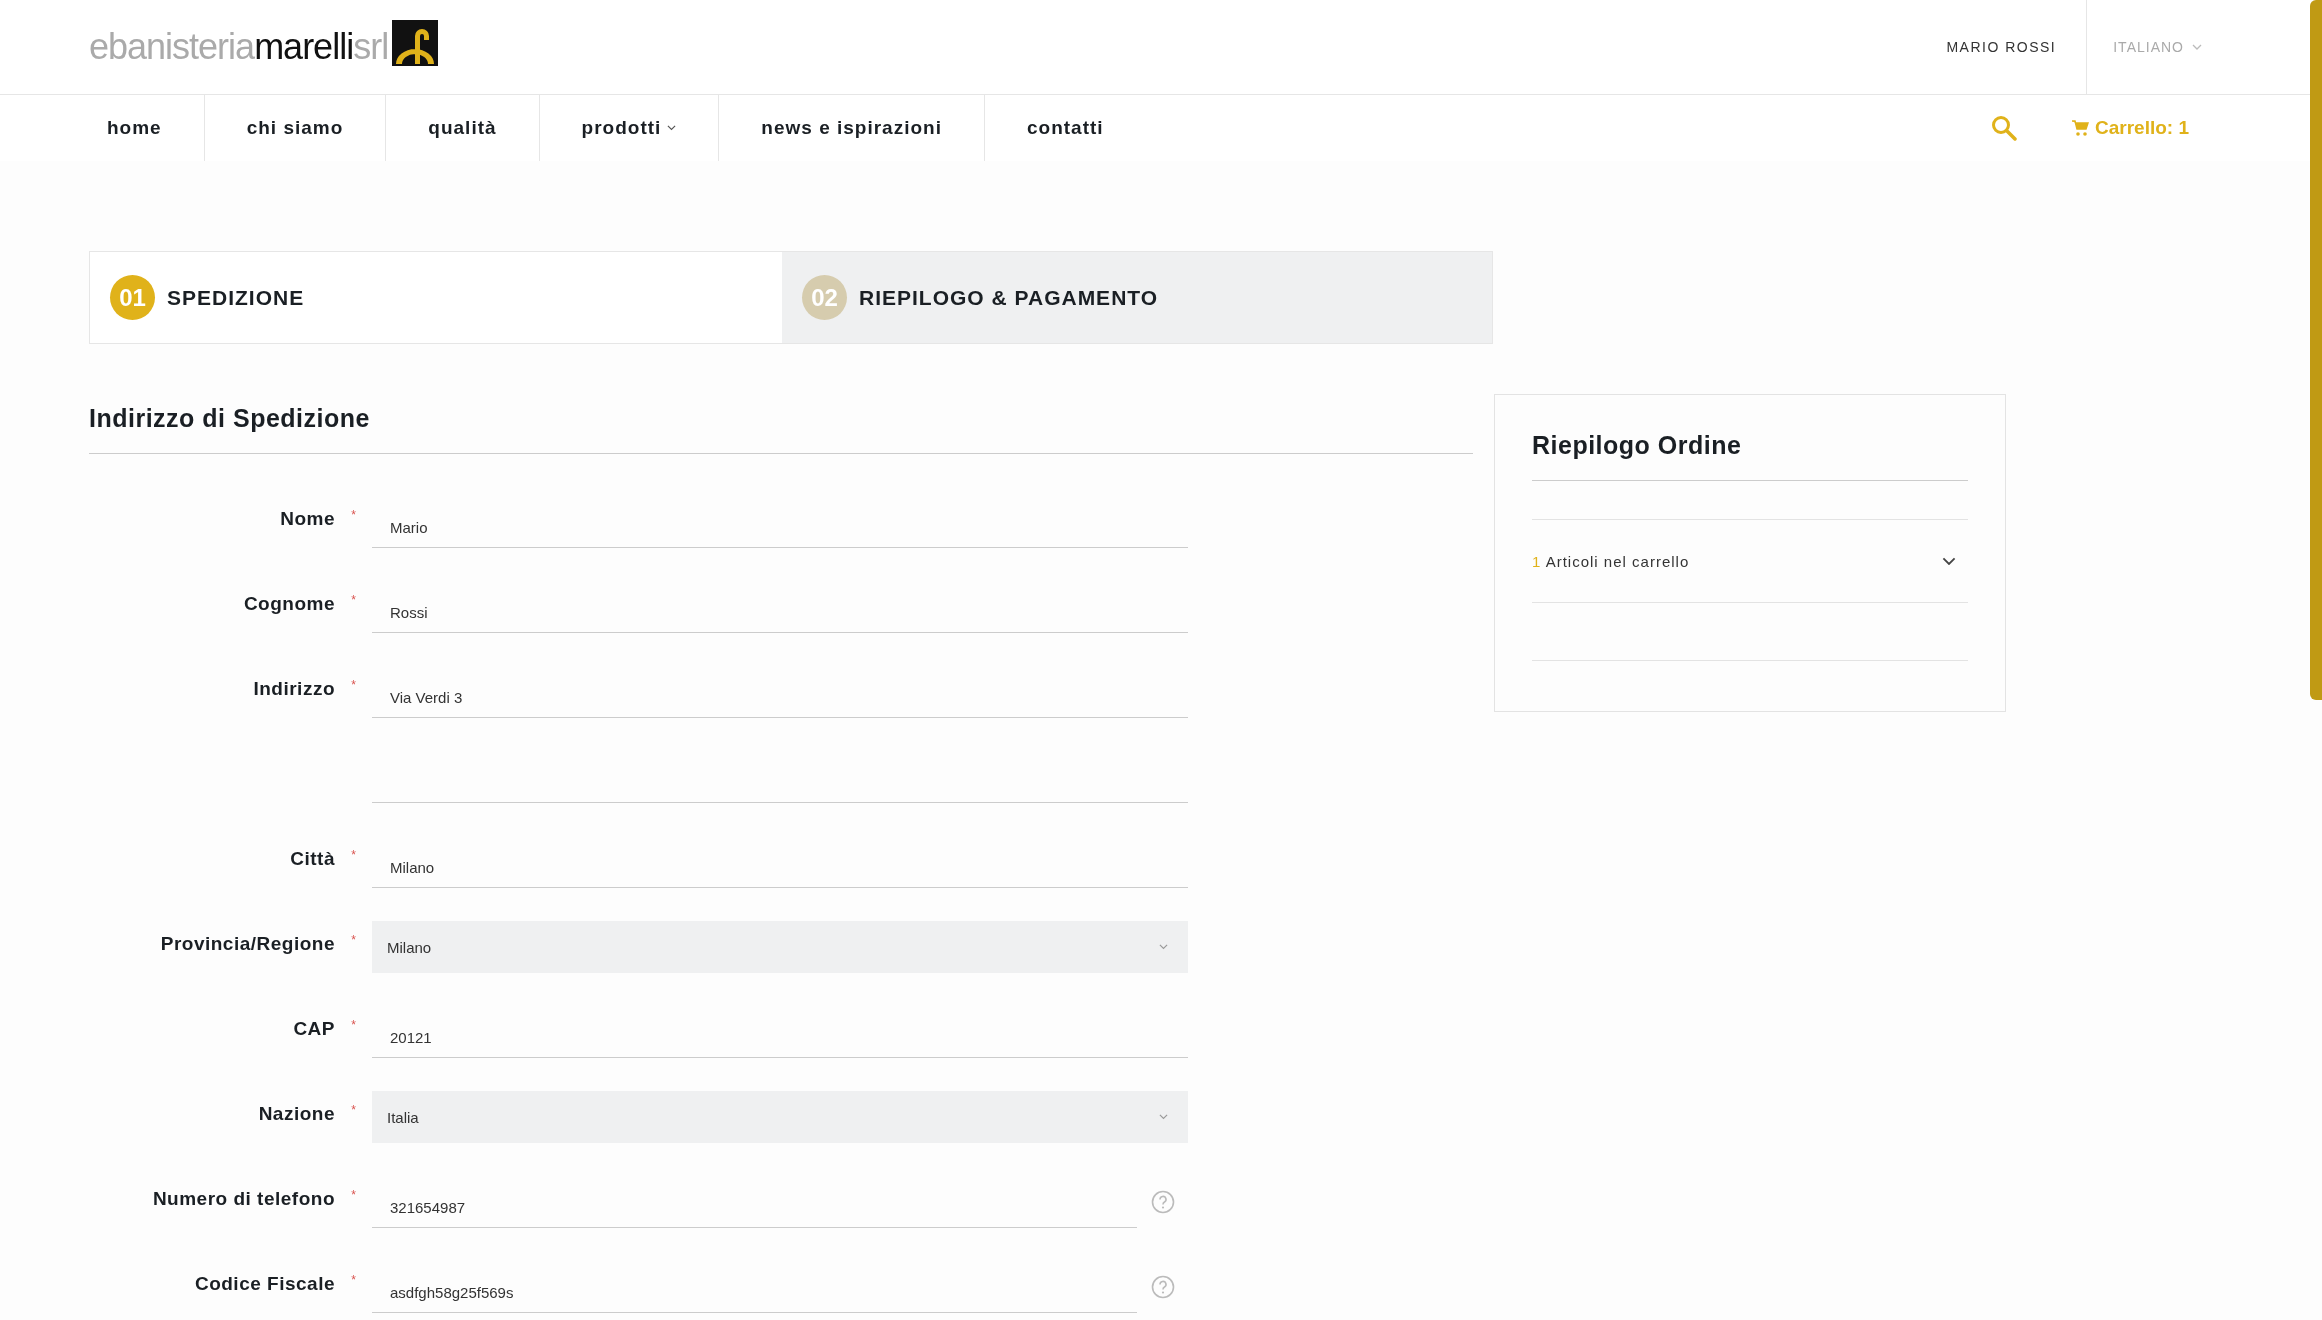  Describe the element at coordinates (628, 128) in the screenshot. I see `nav-item: prodotti` at that location.